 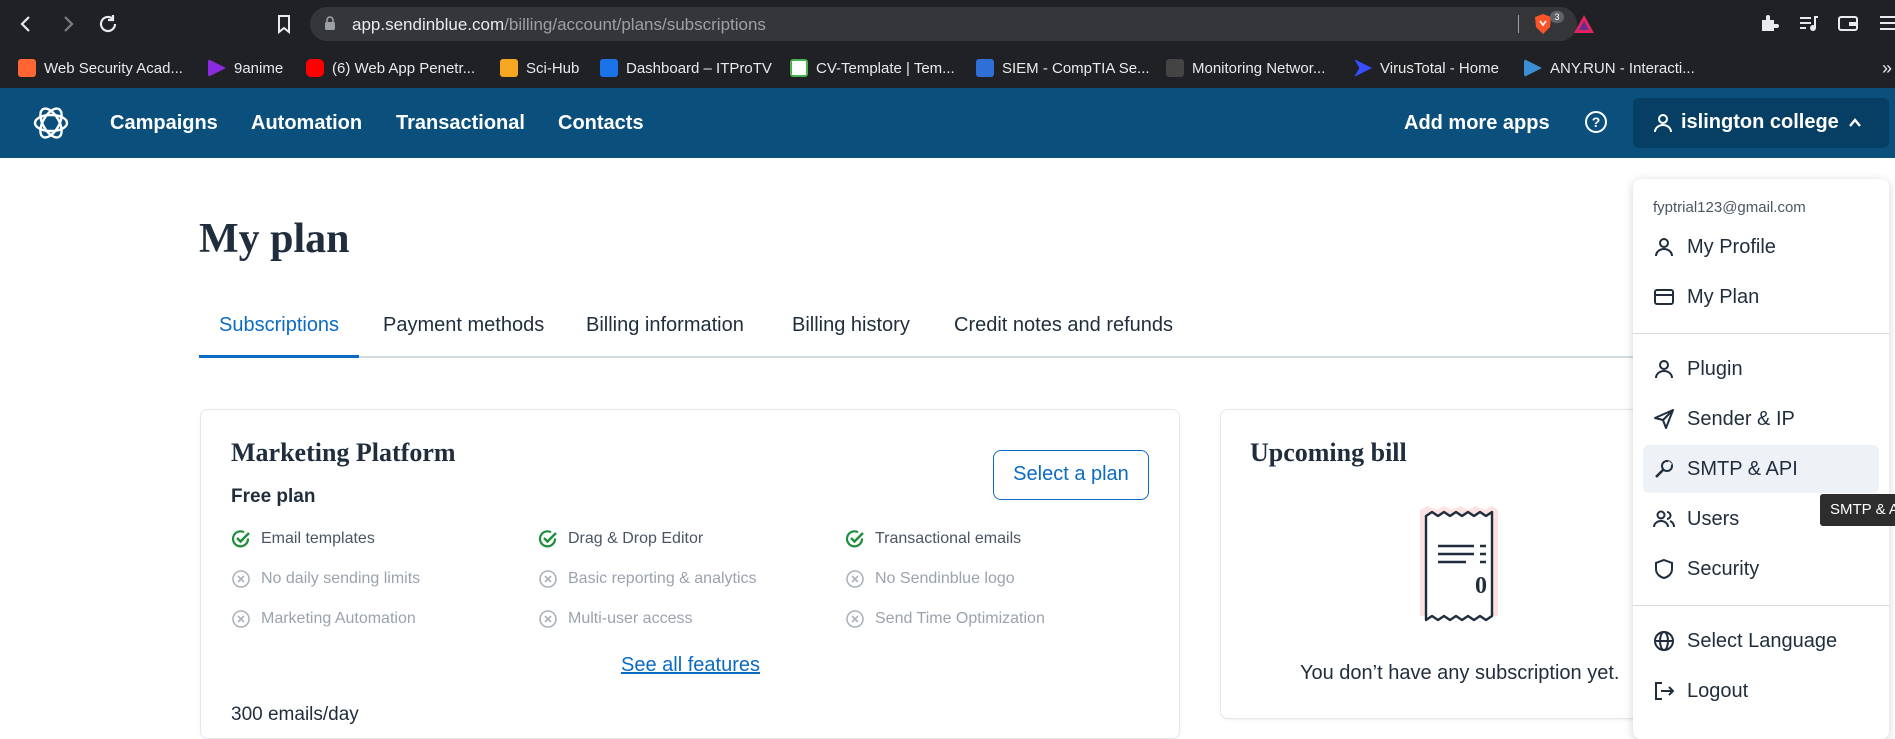 What do you see at coordinates (1741, 418) in the screenshot?
I see `menu-item-label: Sender & IP` at bounding box center [1741, 418].